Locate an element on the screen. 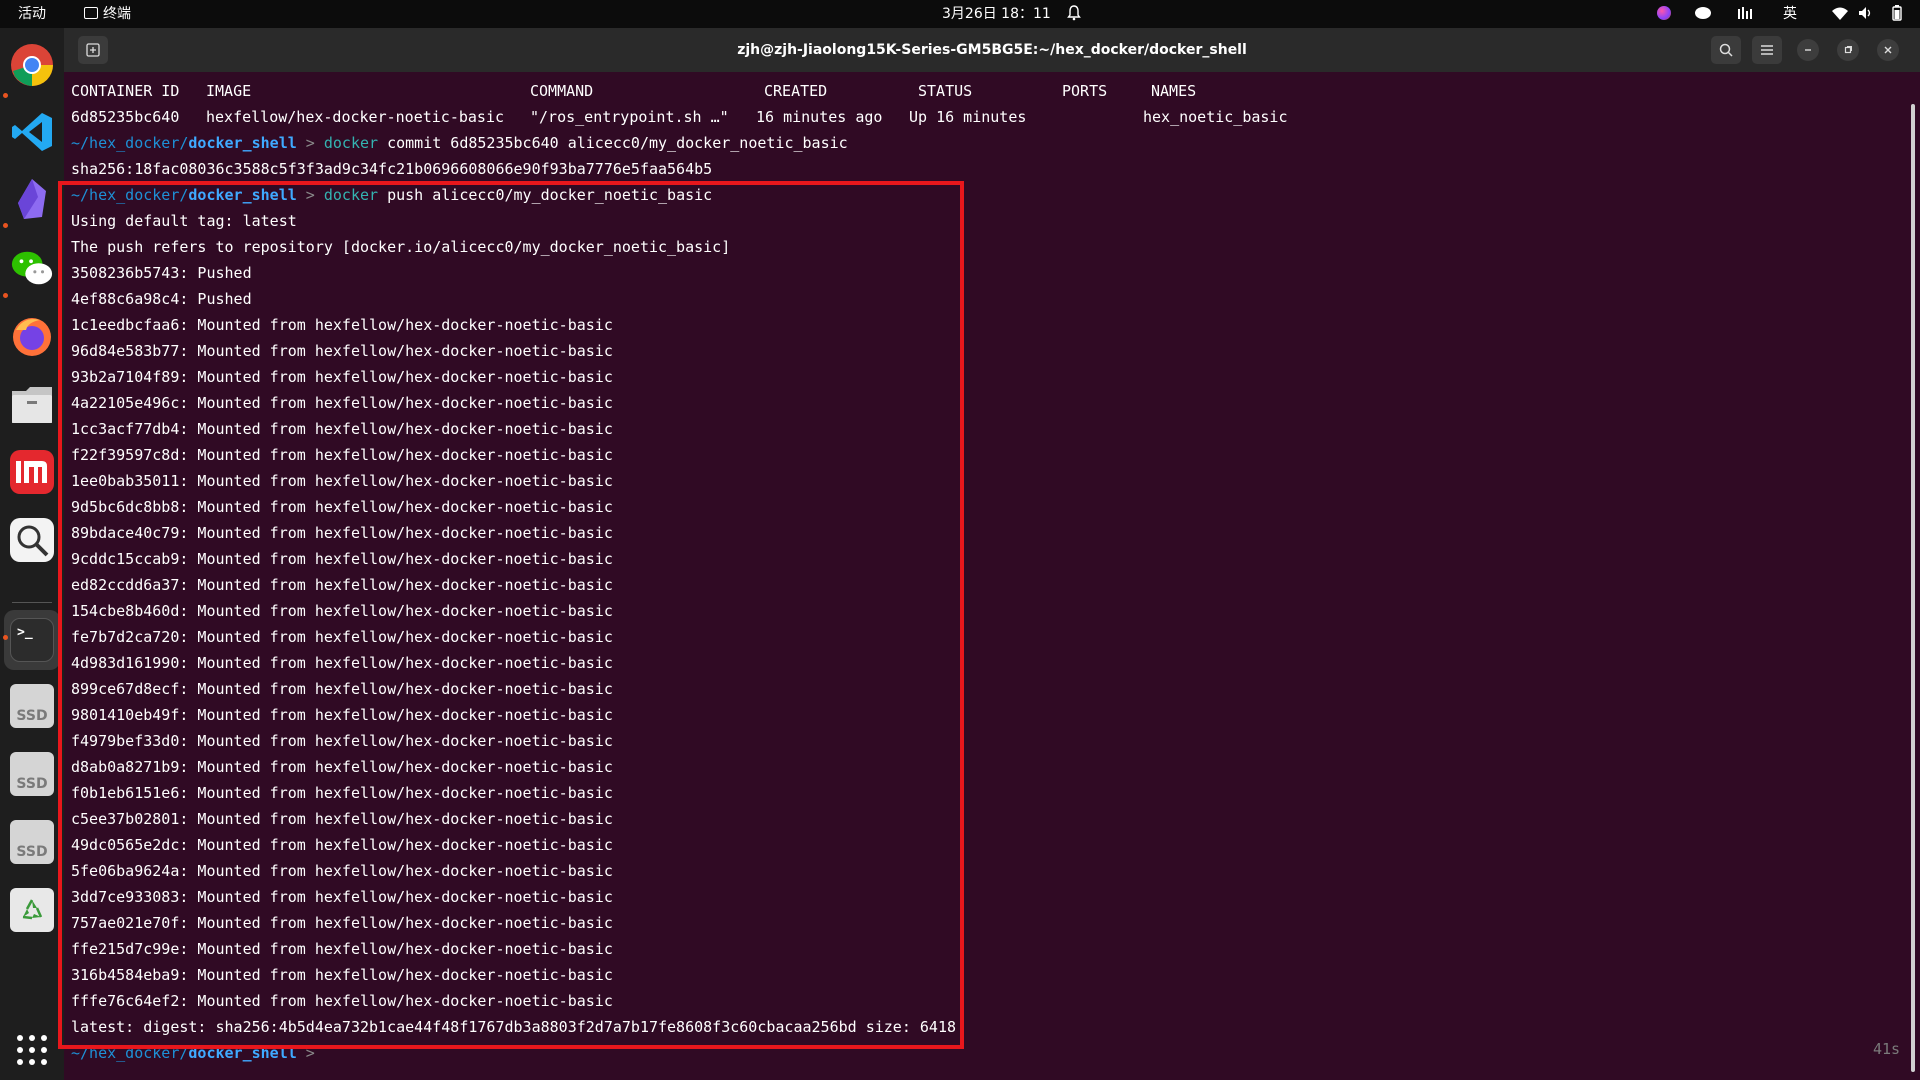  prompt-arrow: > is located at coordinates (310, 143).